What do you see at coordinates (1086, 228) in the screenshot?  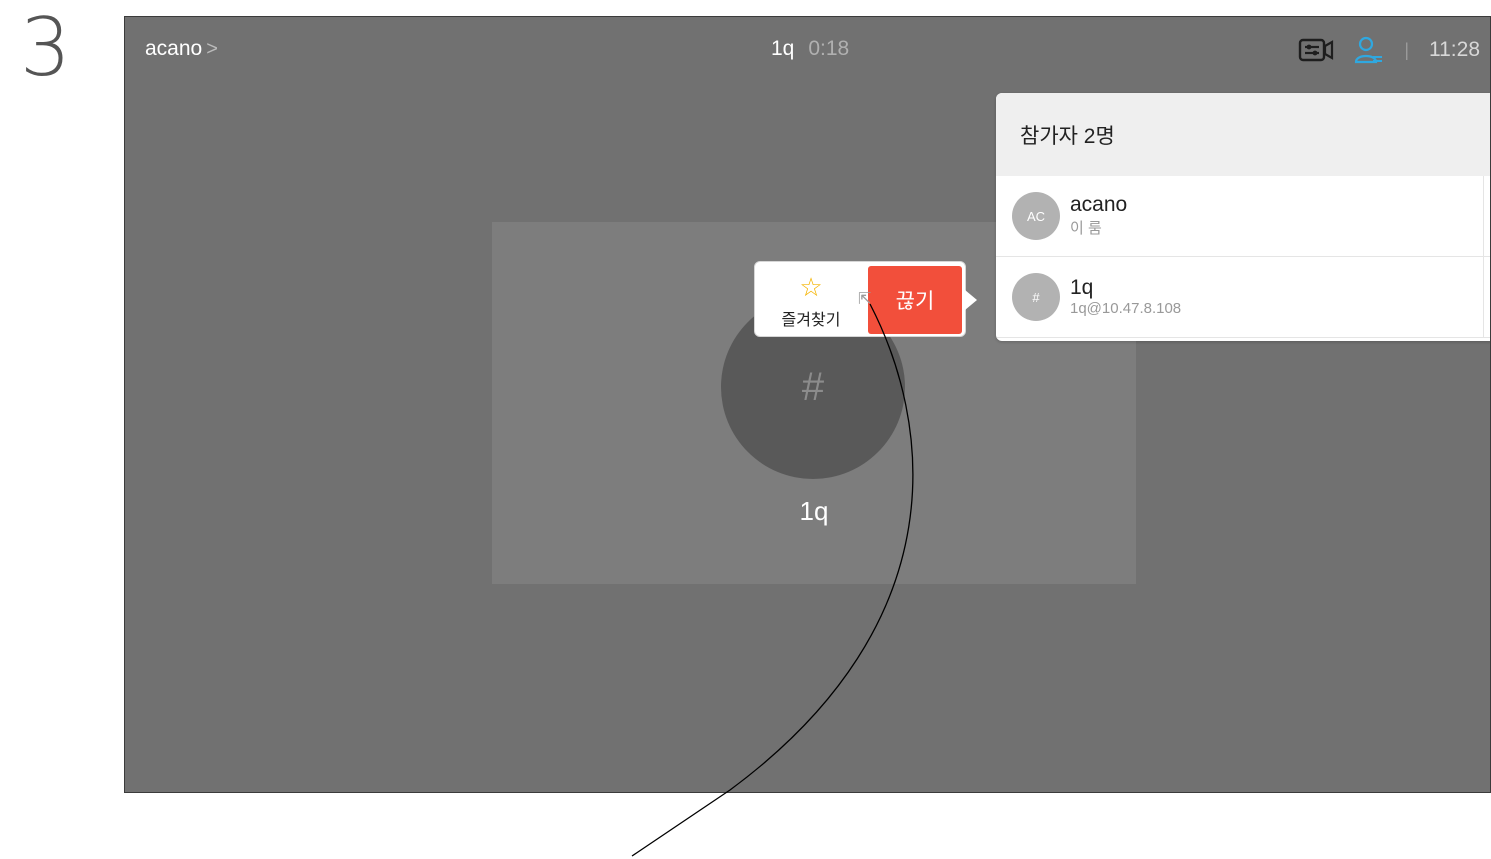 I see `participant-subtitle: 이 룸` at bounding box center [1086, 228].